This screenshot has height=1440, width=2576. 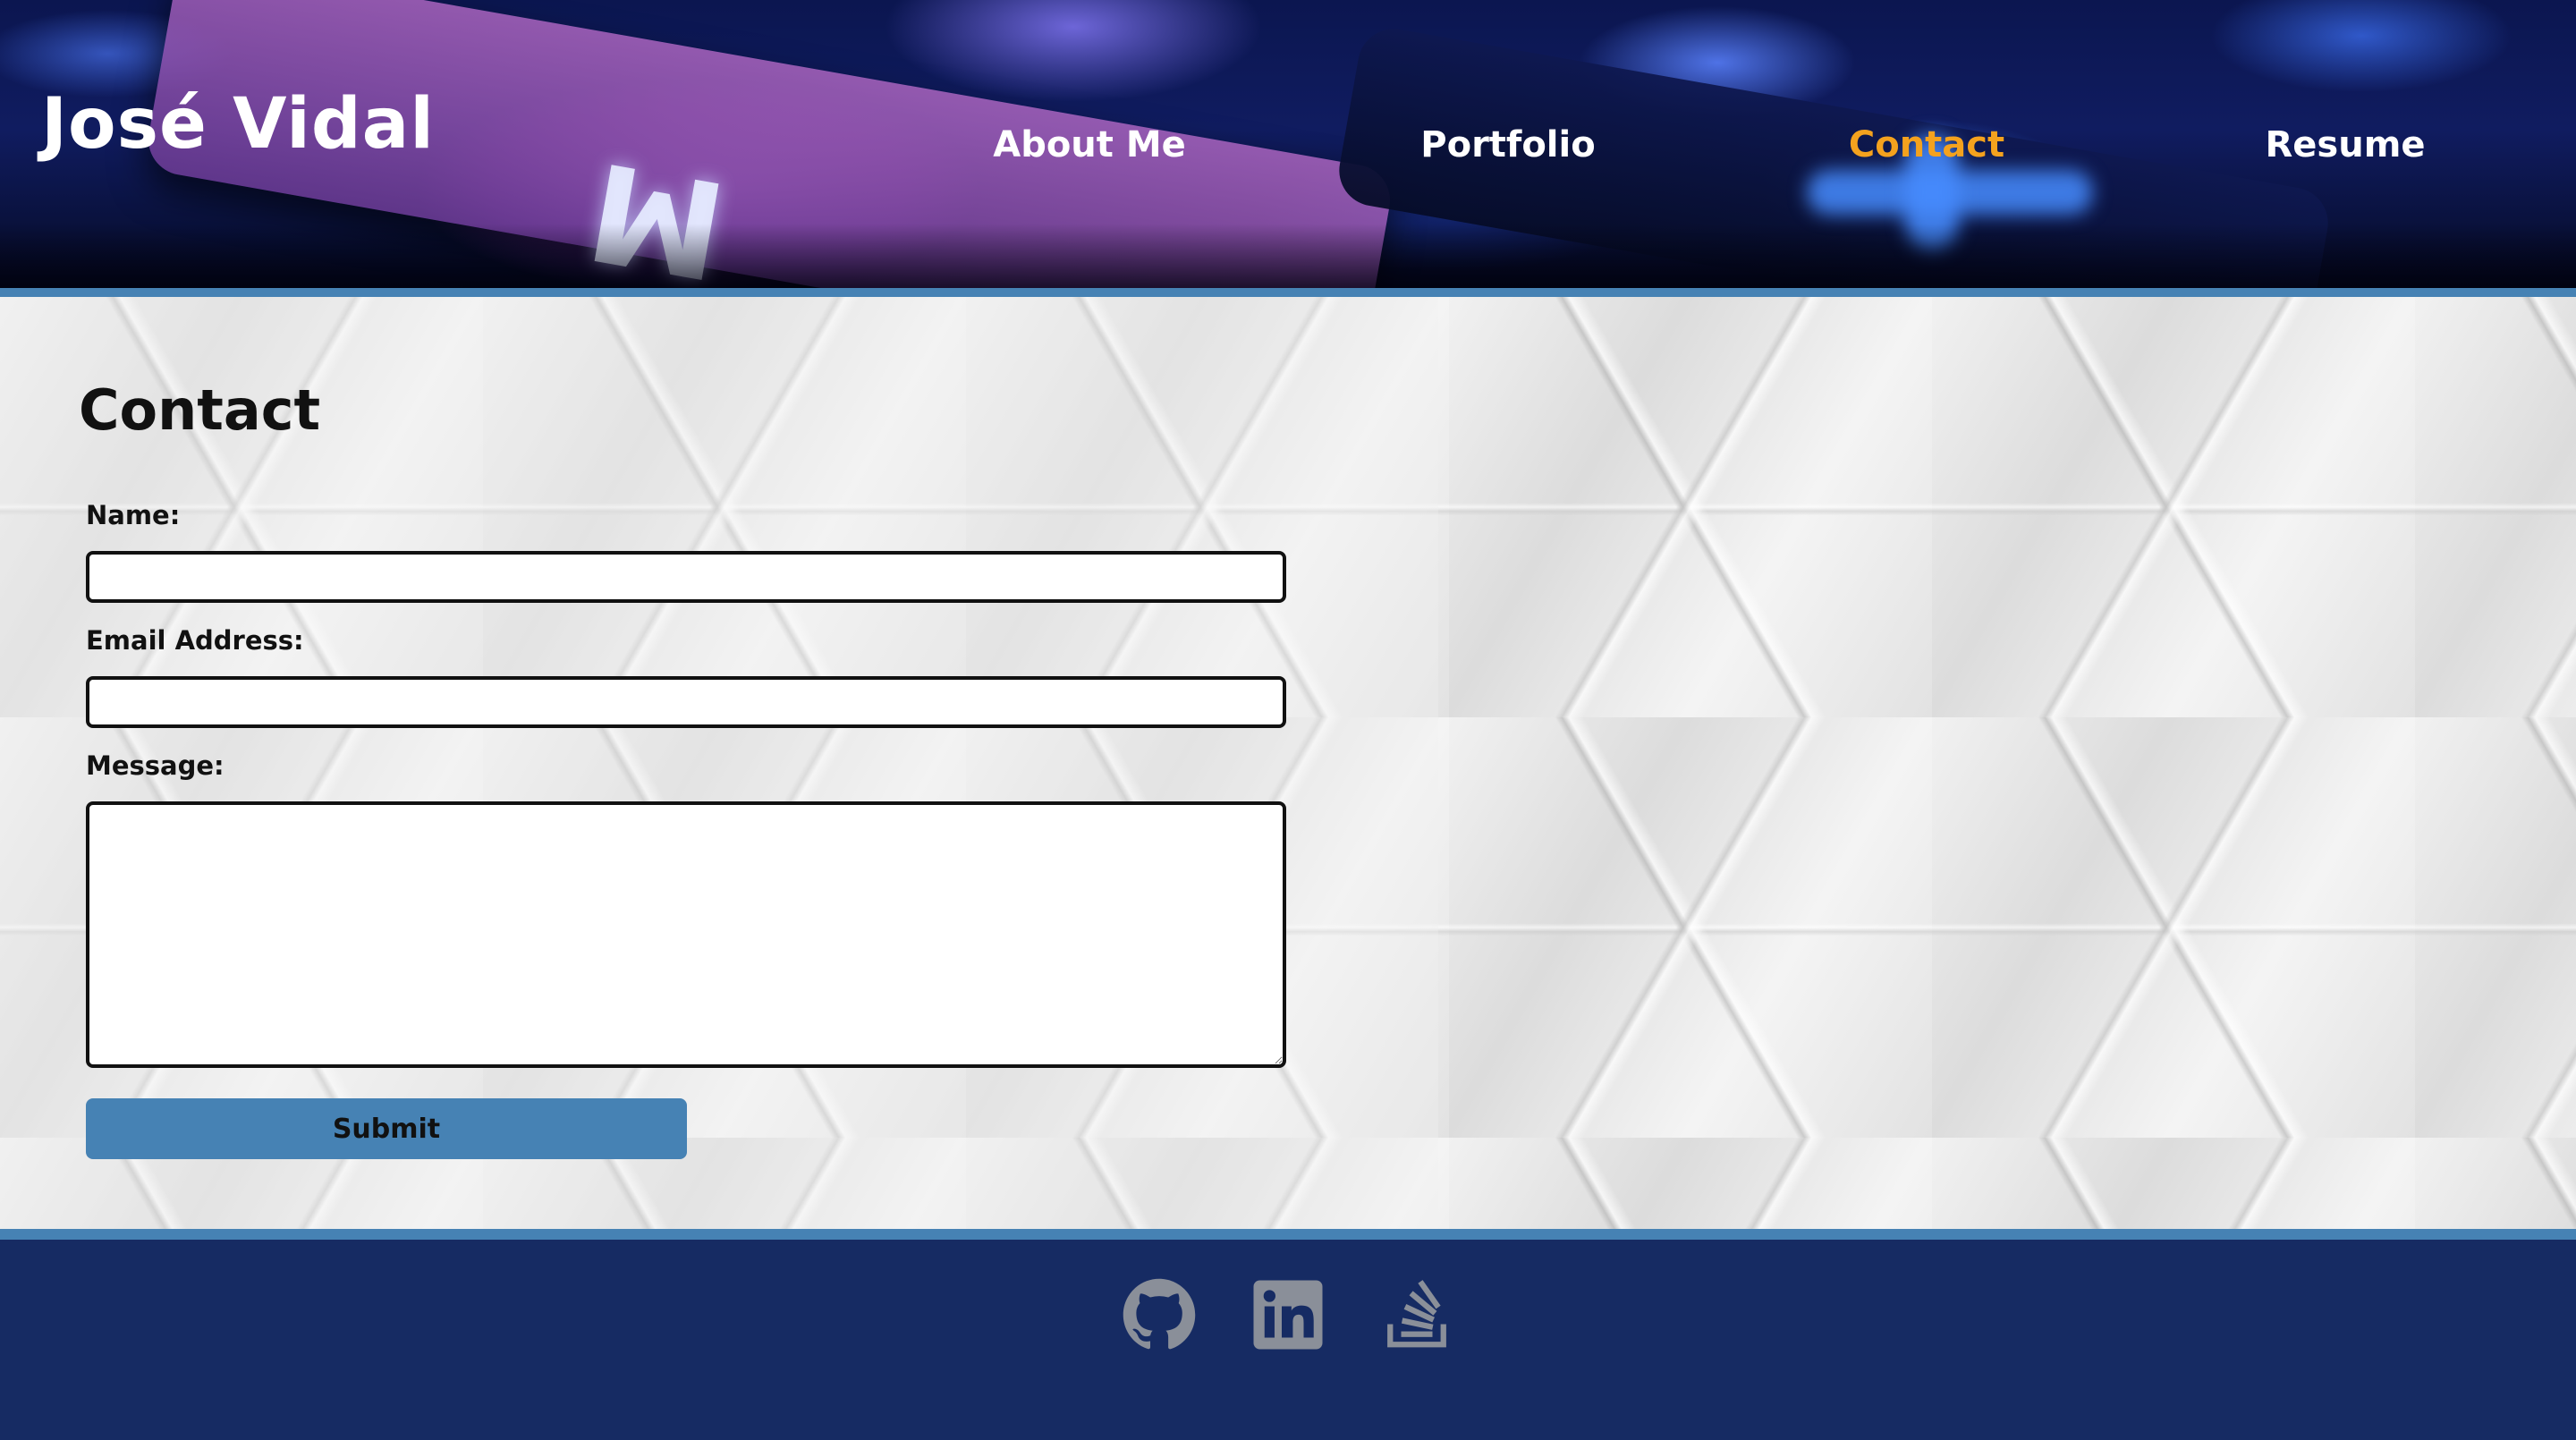 I want to click on header-background-shade, so click(x=1288, y=256).